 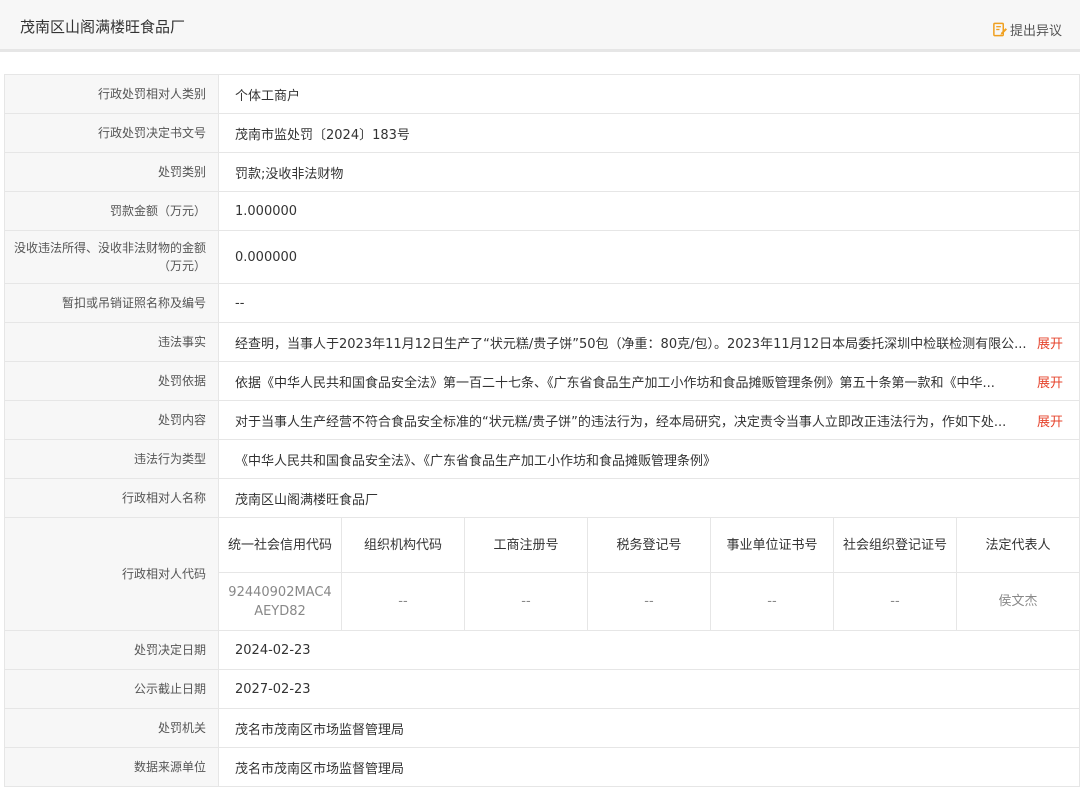 I want to click on code-header-cell: 社会组织登记证号, so click(x=895, y=545).